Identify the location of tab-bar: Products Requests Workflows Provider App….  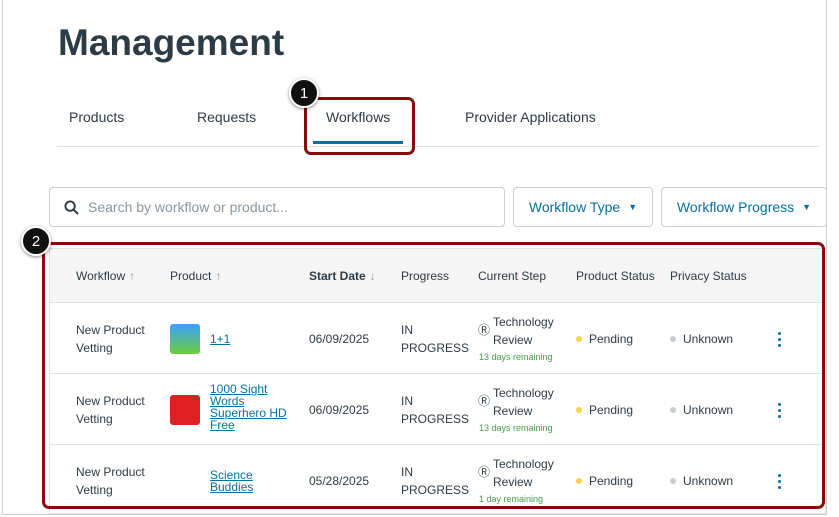
(438, 121).